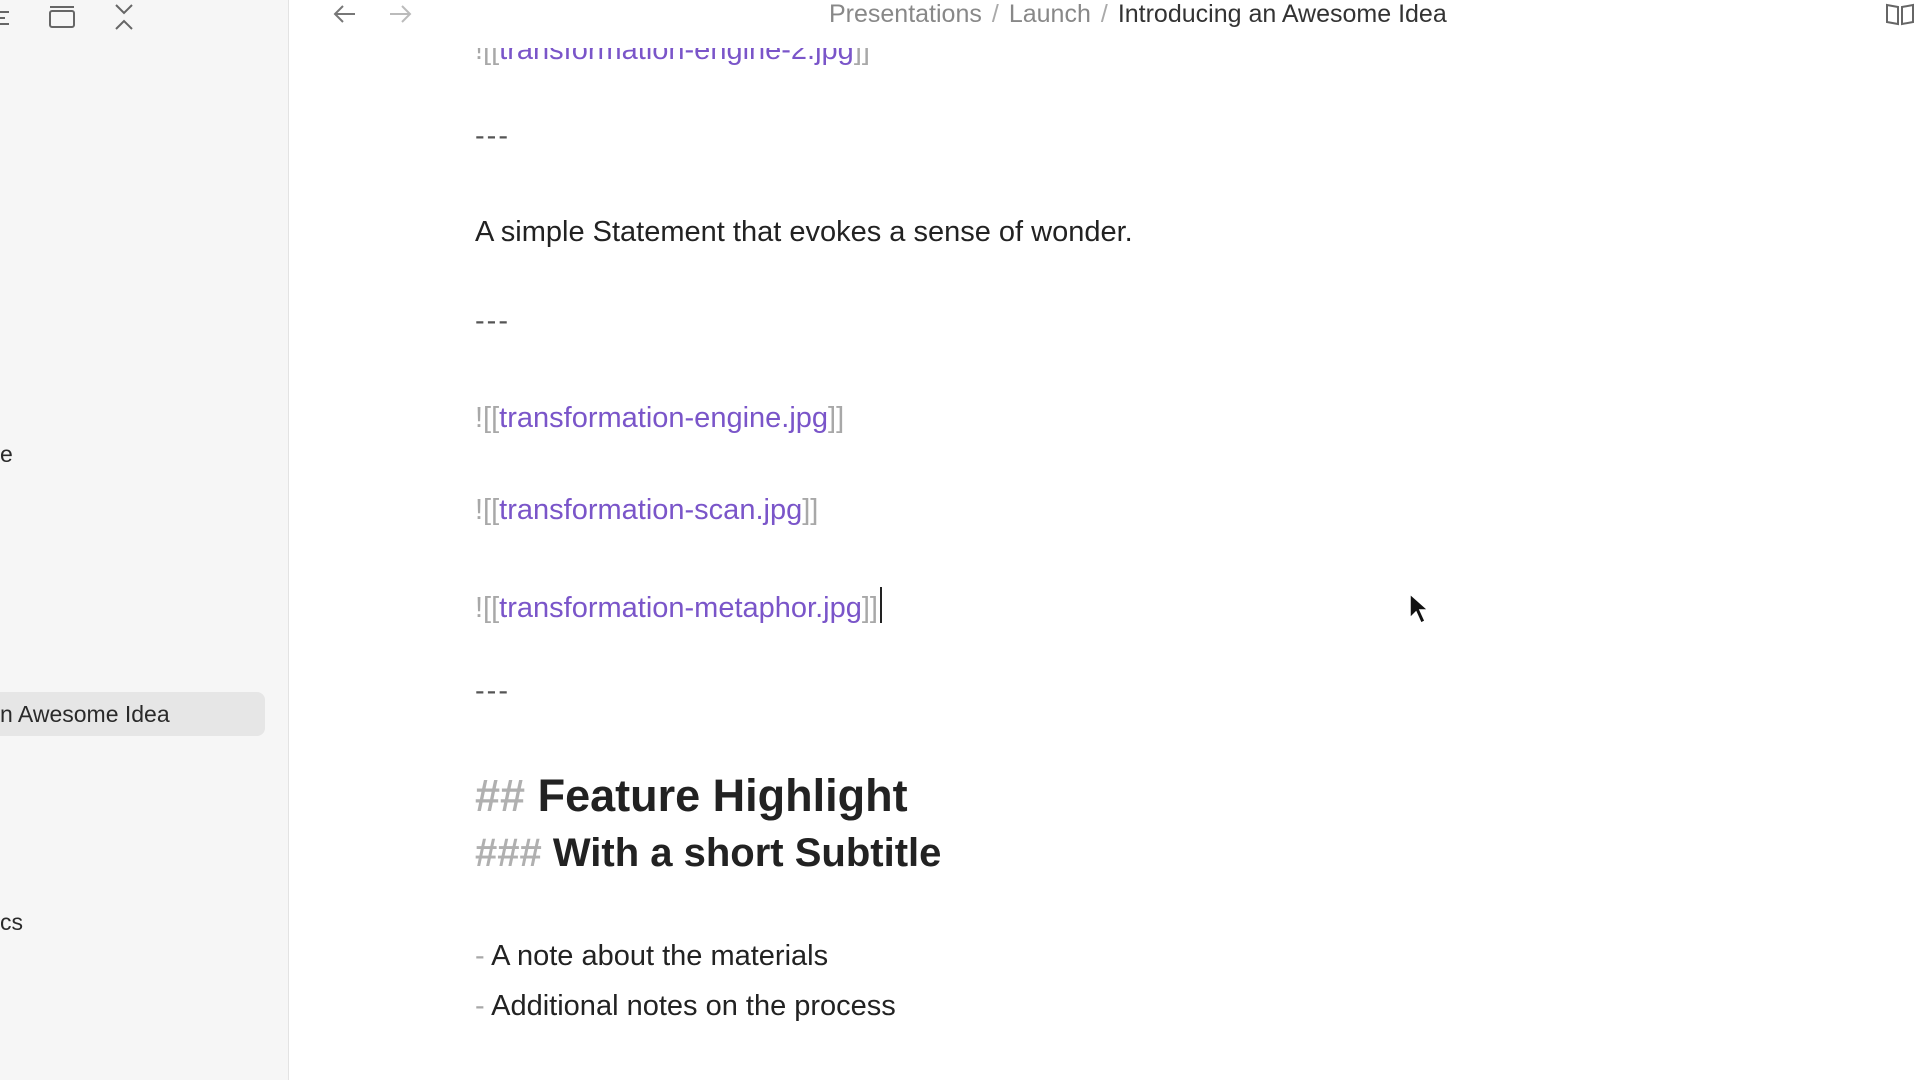  I want to click on arrow-right-icon, so click(401, 14).